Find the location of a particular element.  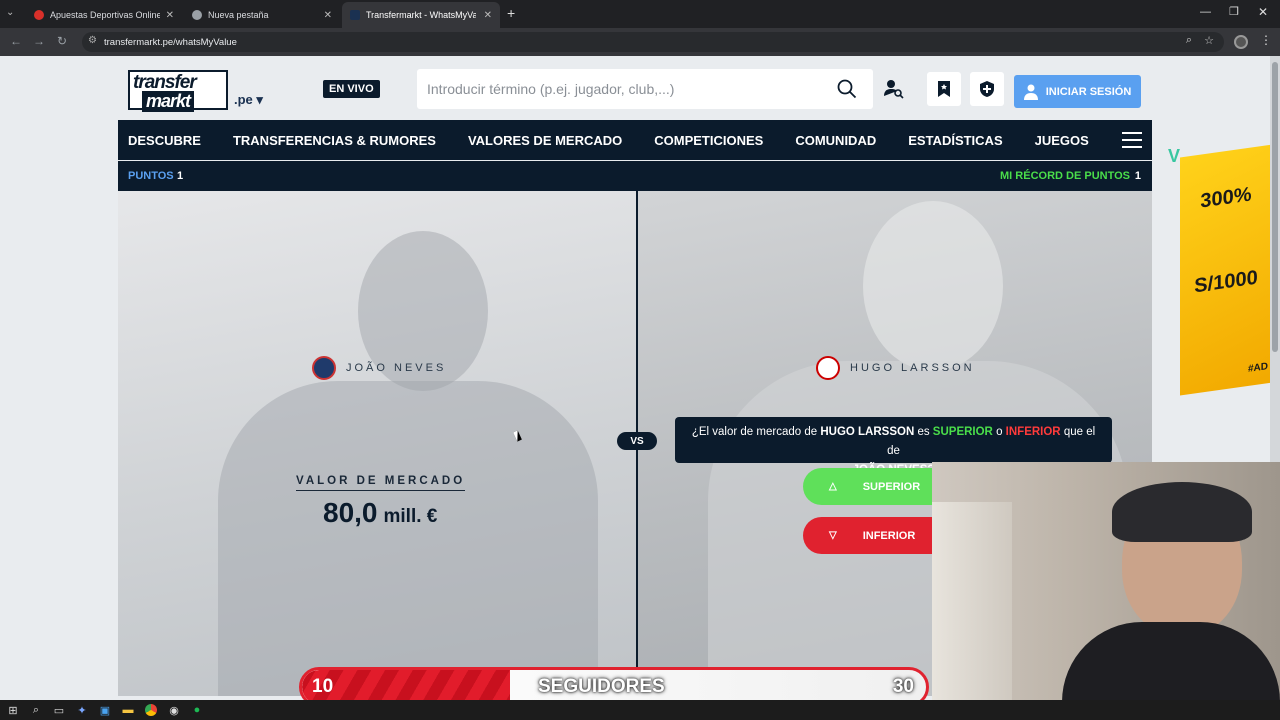

tab-title: Nueva pestaña is located at coordinates (238, 15).